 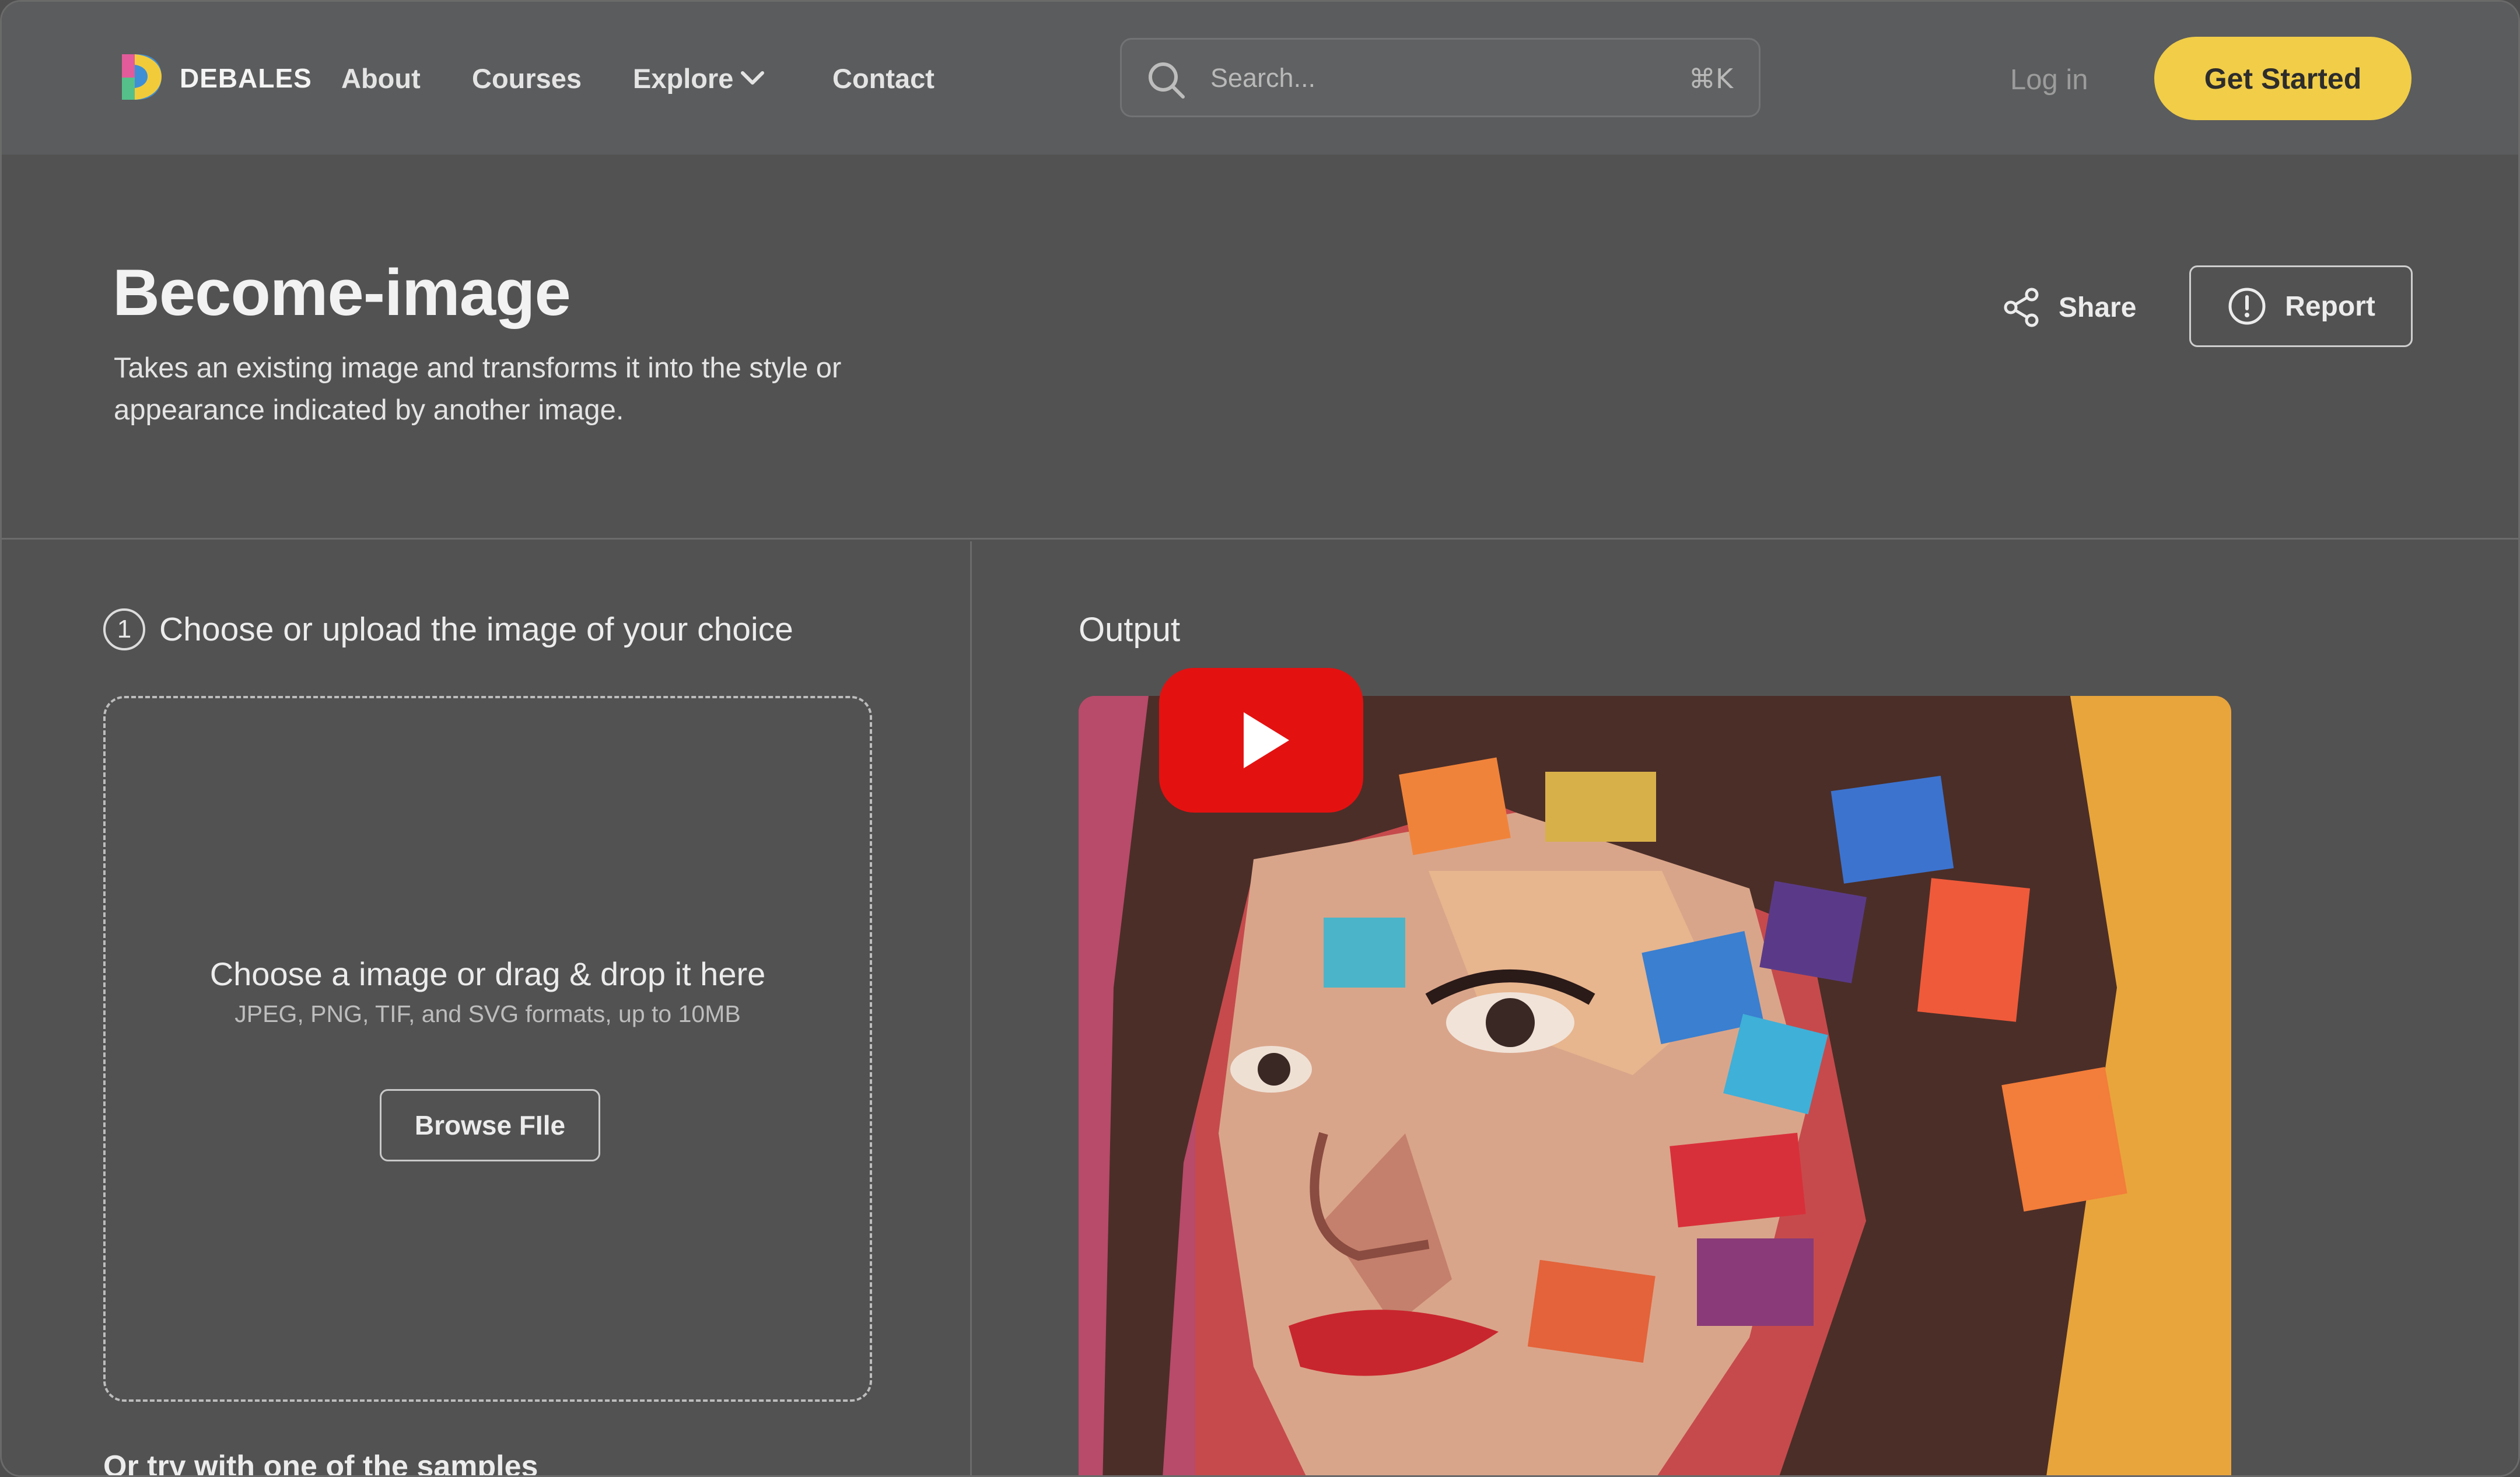 I want to click on share-icon, so click(x=2021, y=307).